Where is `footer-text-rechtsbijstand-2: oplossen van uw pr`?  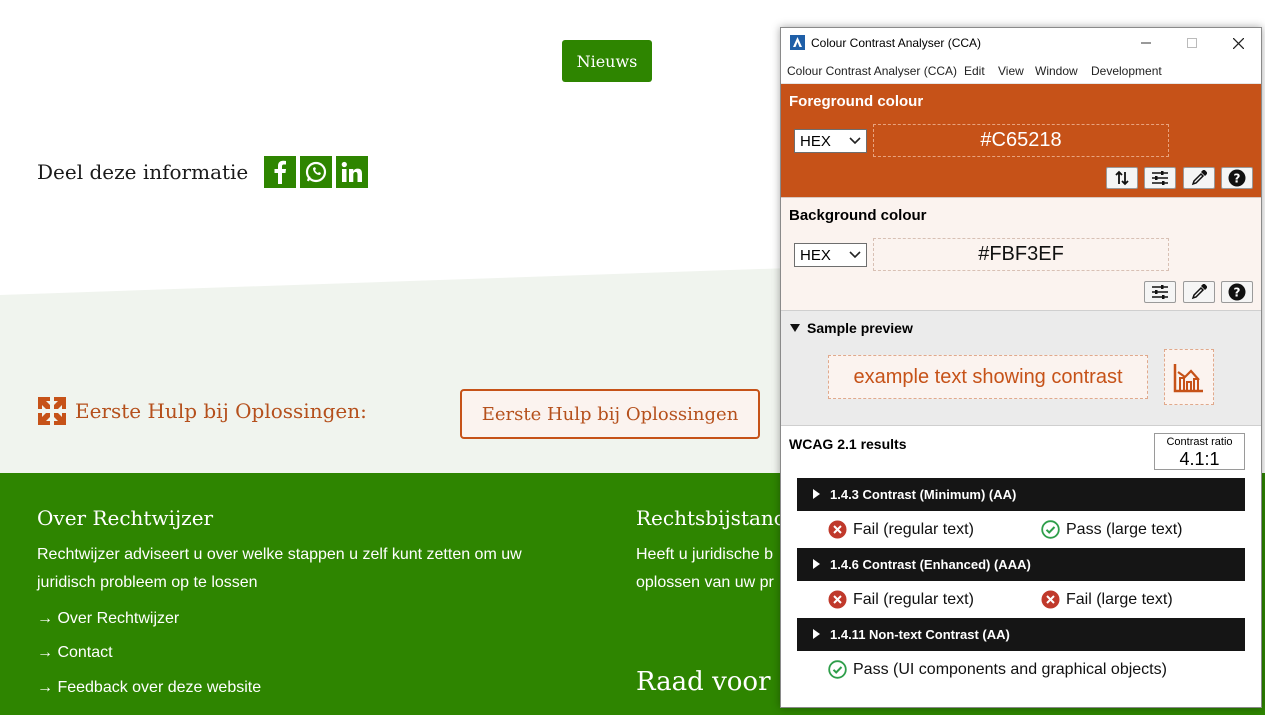
footer-text-rechtsbijstand-2: oplossen van uw pr is located at coordinates (705, 582).